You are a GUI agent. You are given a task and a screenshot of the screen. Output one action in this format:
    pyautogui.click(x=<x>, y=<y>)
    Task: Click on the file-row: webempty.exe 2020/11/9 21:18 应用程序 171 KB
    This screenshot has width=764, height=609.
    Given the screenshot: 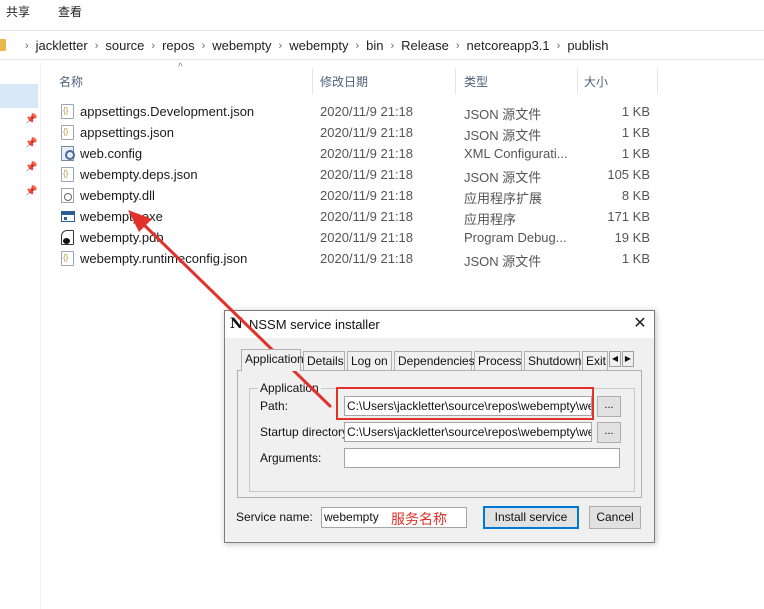 What is the action you would take?
    pyautogui.click(x=351, y=216)
    